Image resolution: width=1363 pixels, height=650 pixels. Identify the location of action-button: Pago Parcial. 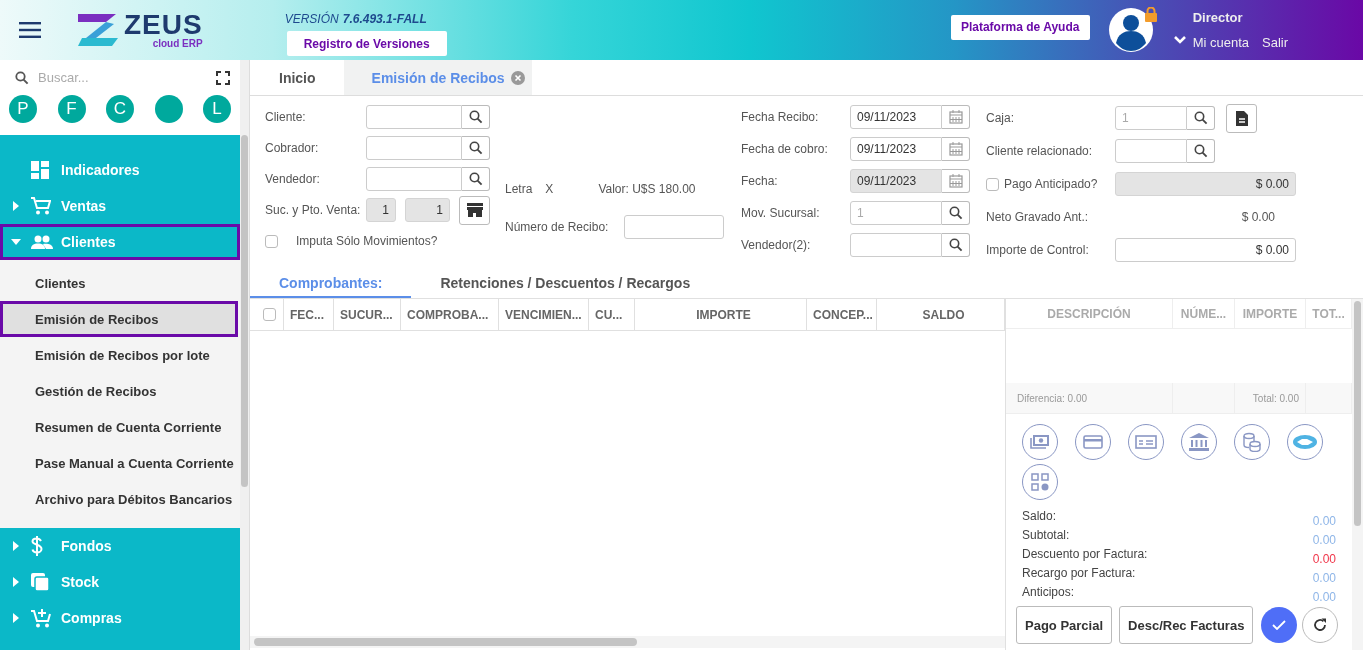
(1064, 625).